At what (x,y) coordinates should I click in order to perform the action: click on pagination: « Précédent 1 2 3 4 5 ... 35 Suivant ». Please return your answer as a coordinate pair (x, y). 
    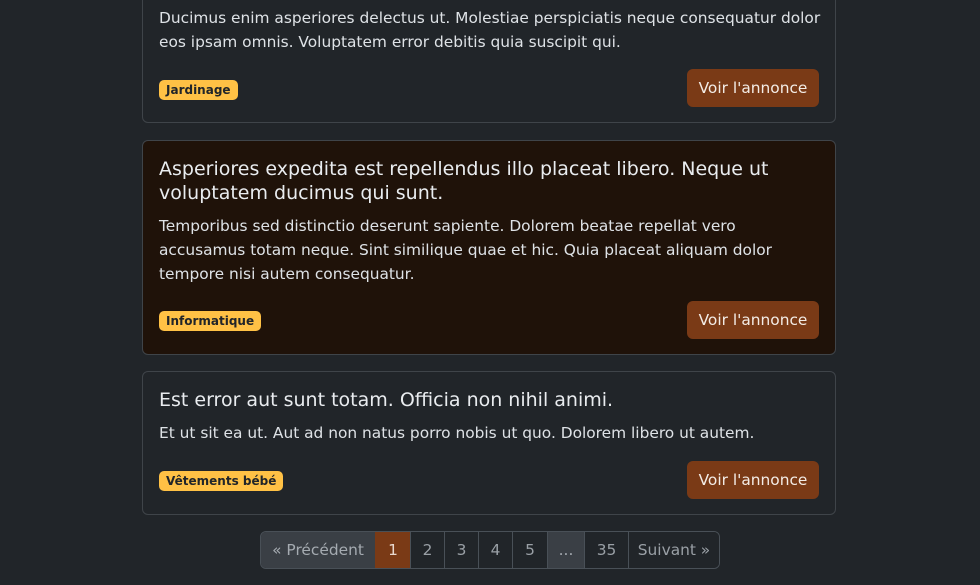
    Looking at the image, I should click on (490, 550).